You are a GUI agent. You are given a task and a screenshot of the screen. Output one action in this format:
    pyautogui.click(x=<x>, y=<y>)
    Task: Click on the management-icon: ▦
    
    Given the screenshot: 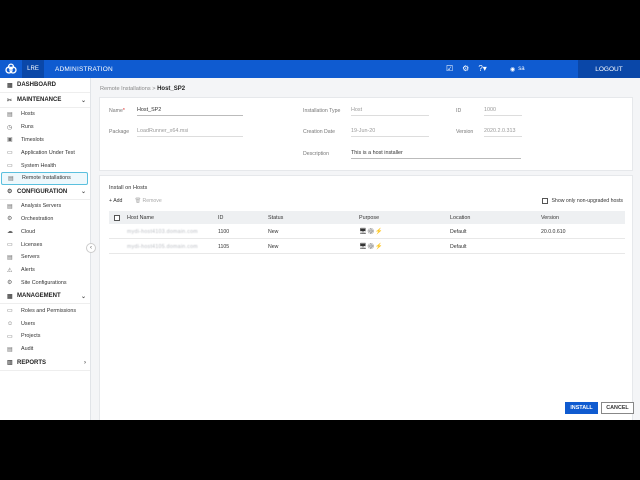 What is the action you would take?
    pyautogui.click(x=10, y=296)
    